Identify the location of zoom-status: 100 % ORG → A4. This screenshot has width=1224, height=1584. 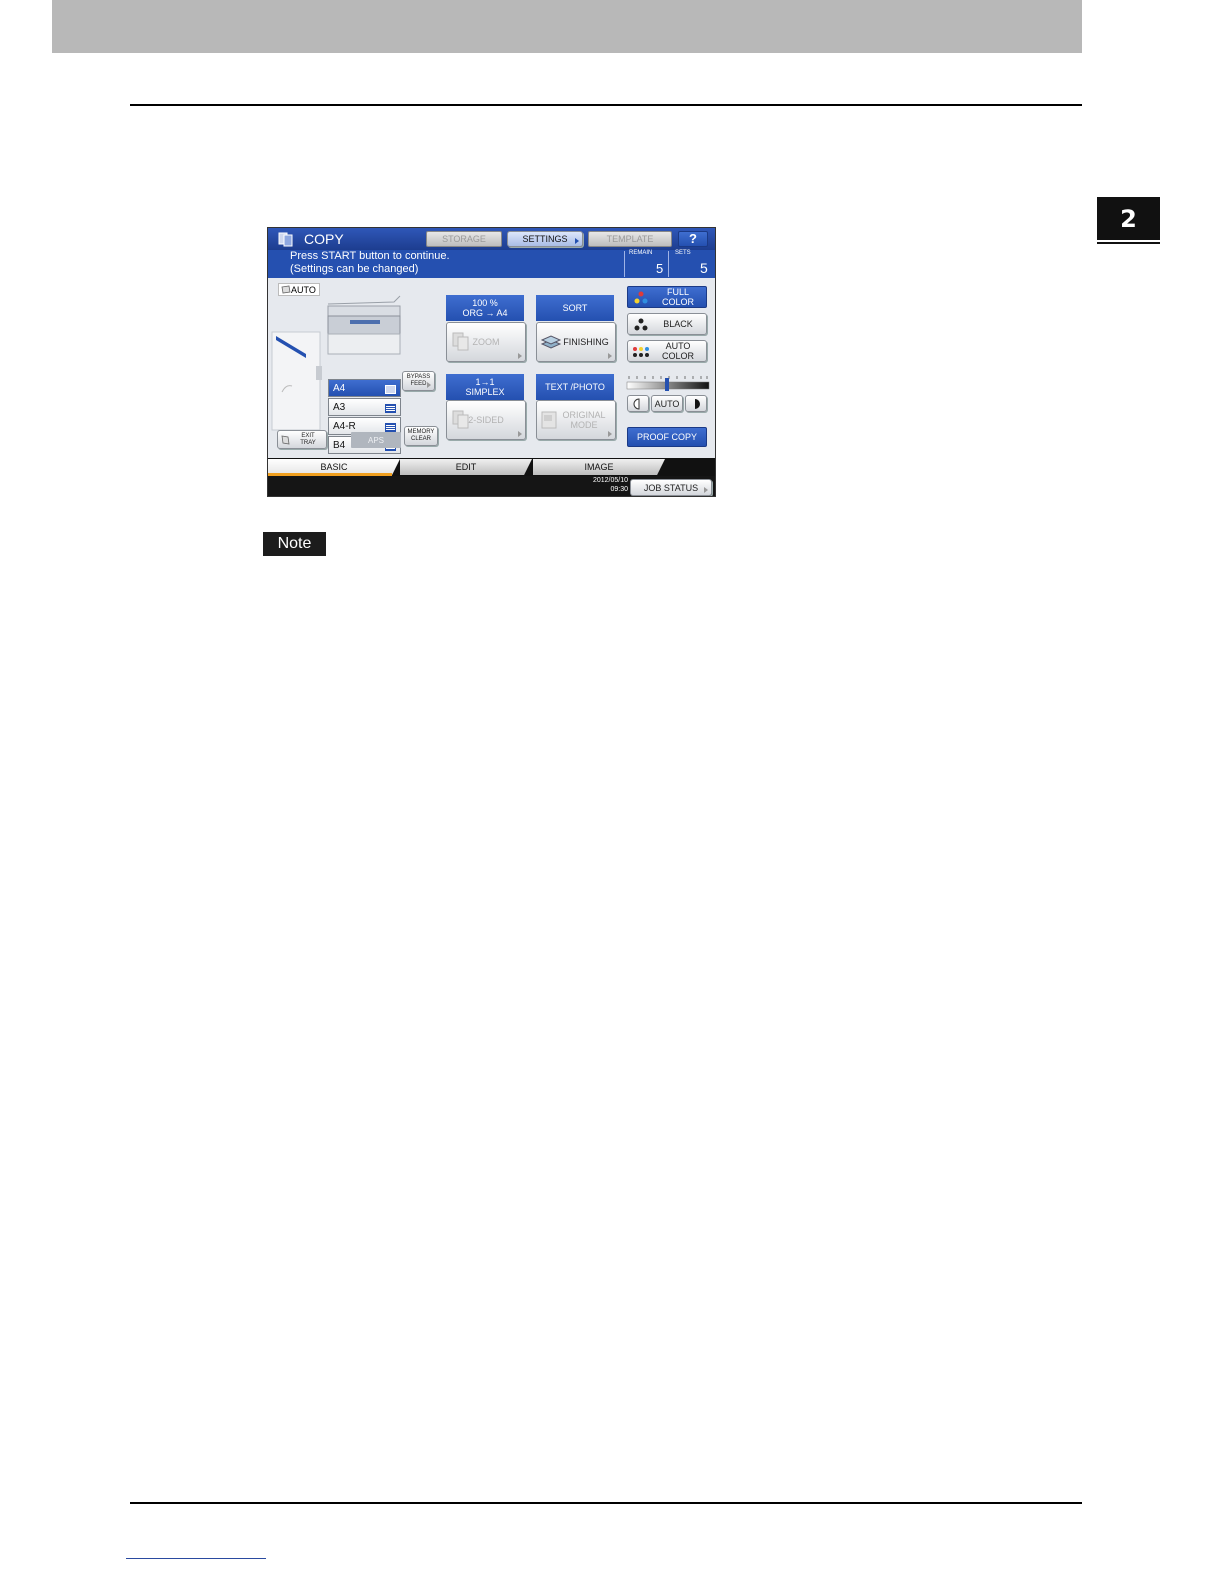
(485, 308).